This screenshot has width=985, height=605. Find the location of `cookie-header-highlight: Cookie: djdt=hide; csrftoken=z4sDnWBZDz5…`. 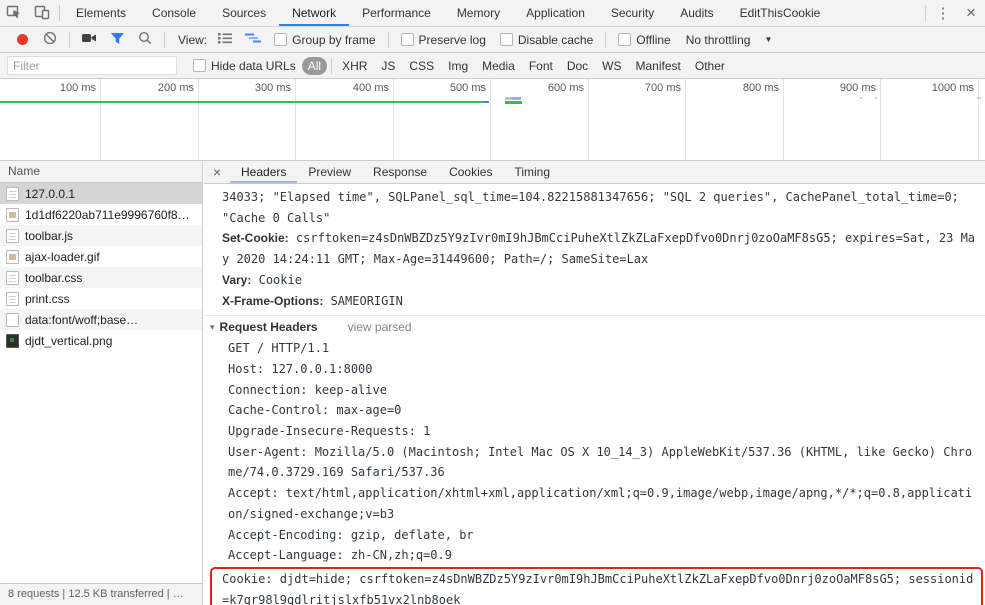

cookie-header-highlight: Cookie: djdt=hide; csrftoken=z4sDnWBZDz5… is located at coordinates (596, 585).